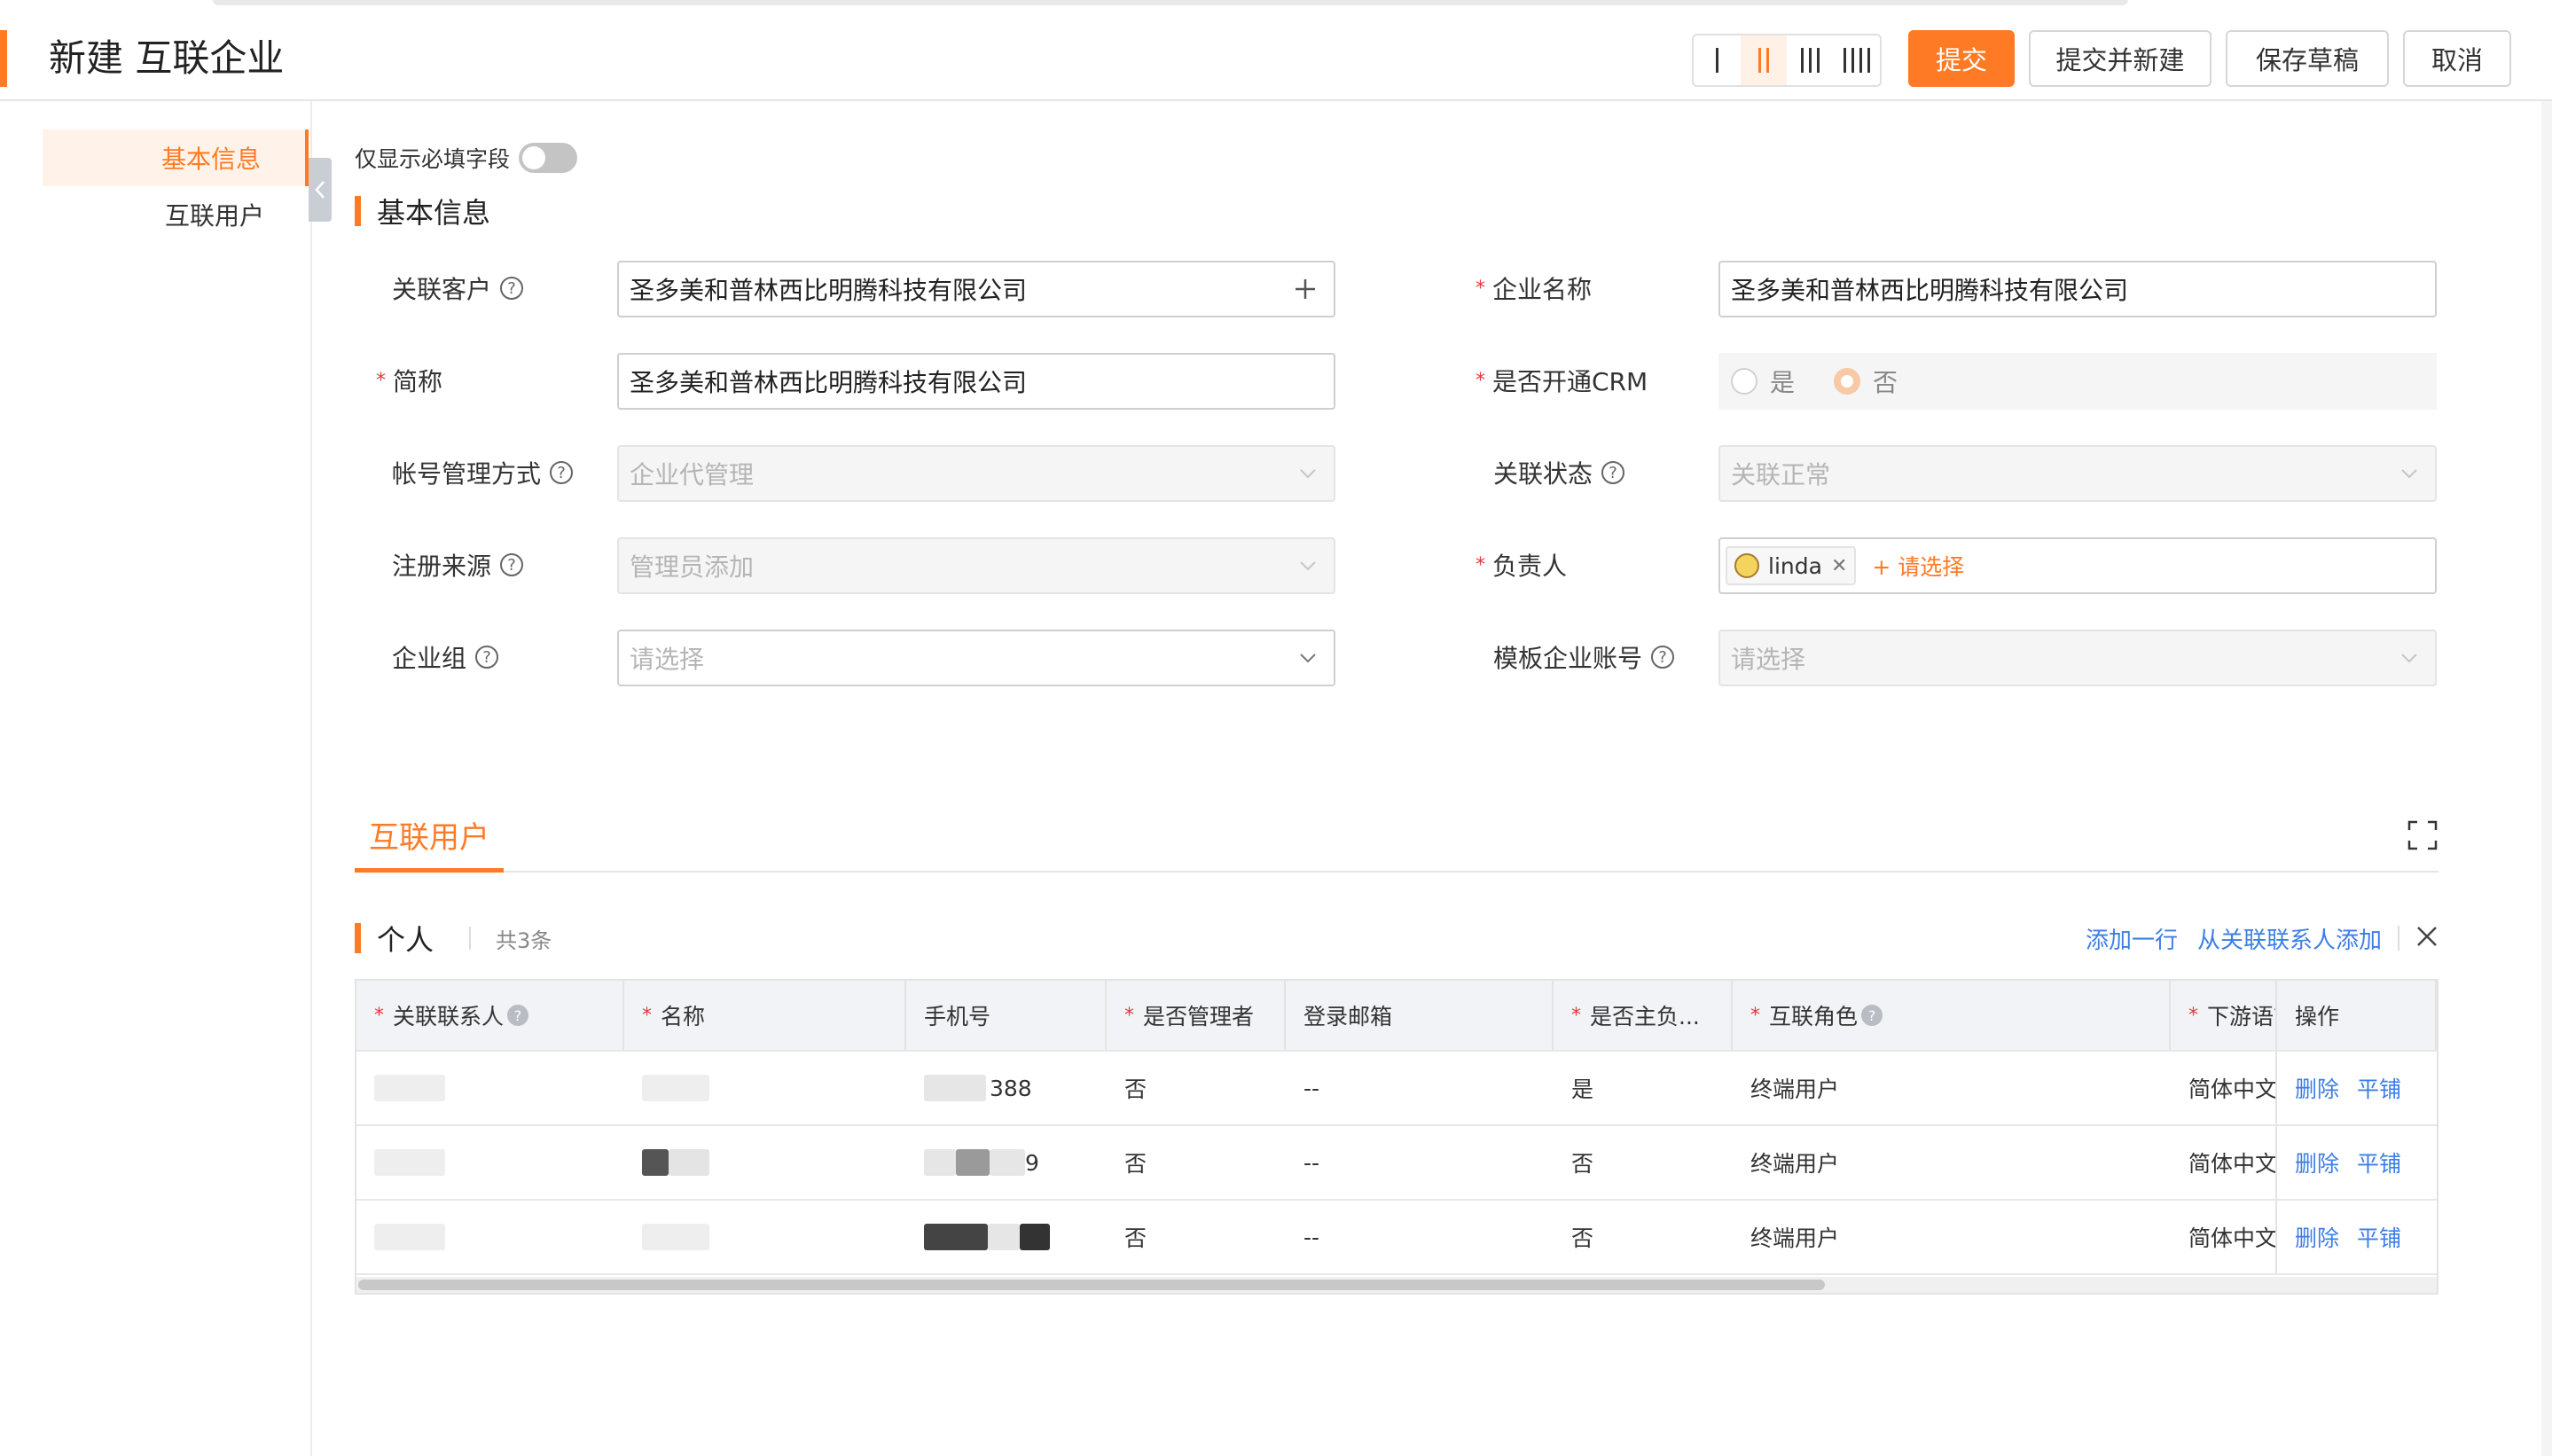 Image resolution: width=2552 pixels, height=1456 pixels. Describe the element at coordinates (1857, 60) in the screenshot. I see `layout-4col-button` at that location.